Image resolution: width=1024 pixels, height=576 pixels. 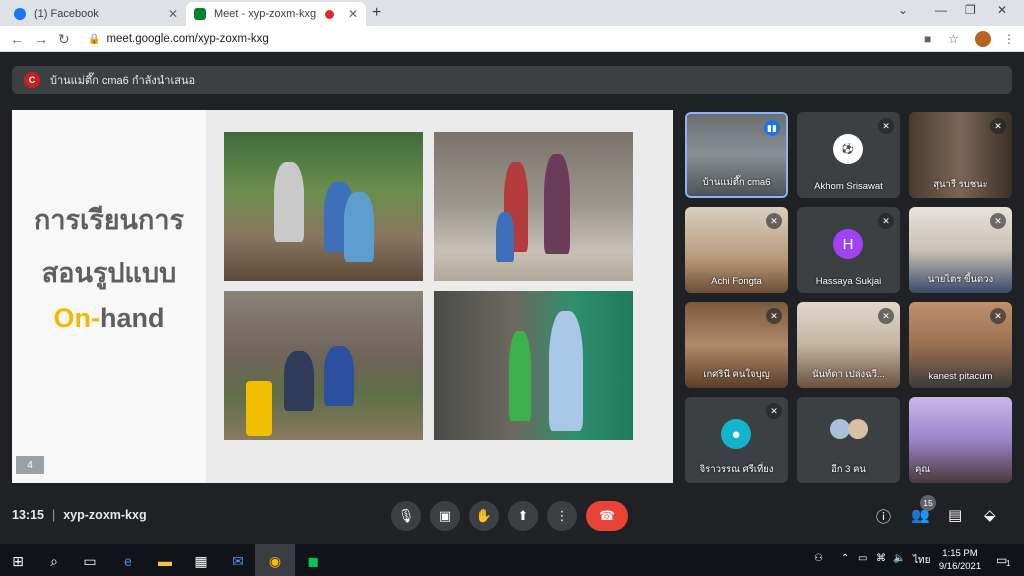 I want to click on tab-search-icon: ⌄, so click(x=903, y=10).